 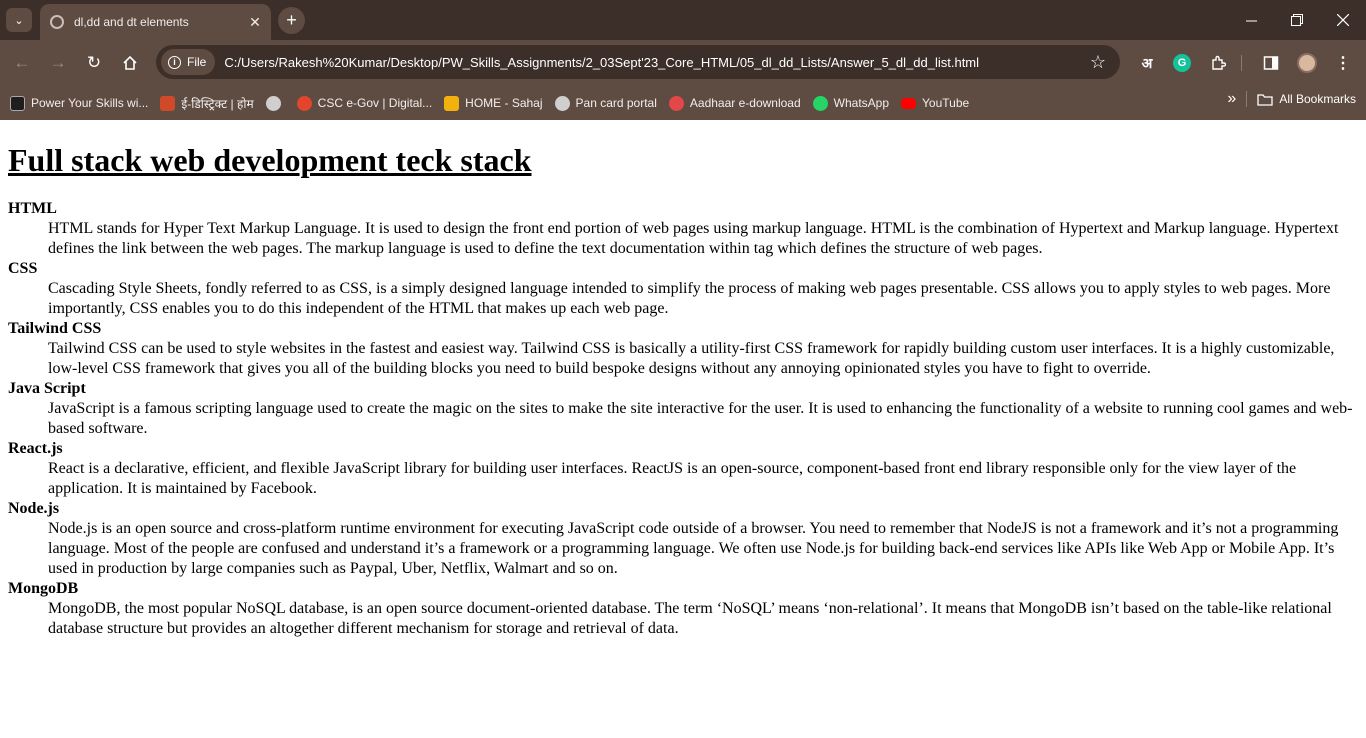 I want to click on minimize-icon, so click(x=1251, y=20).